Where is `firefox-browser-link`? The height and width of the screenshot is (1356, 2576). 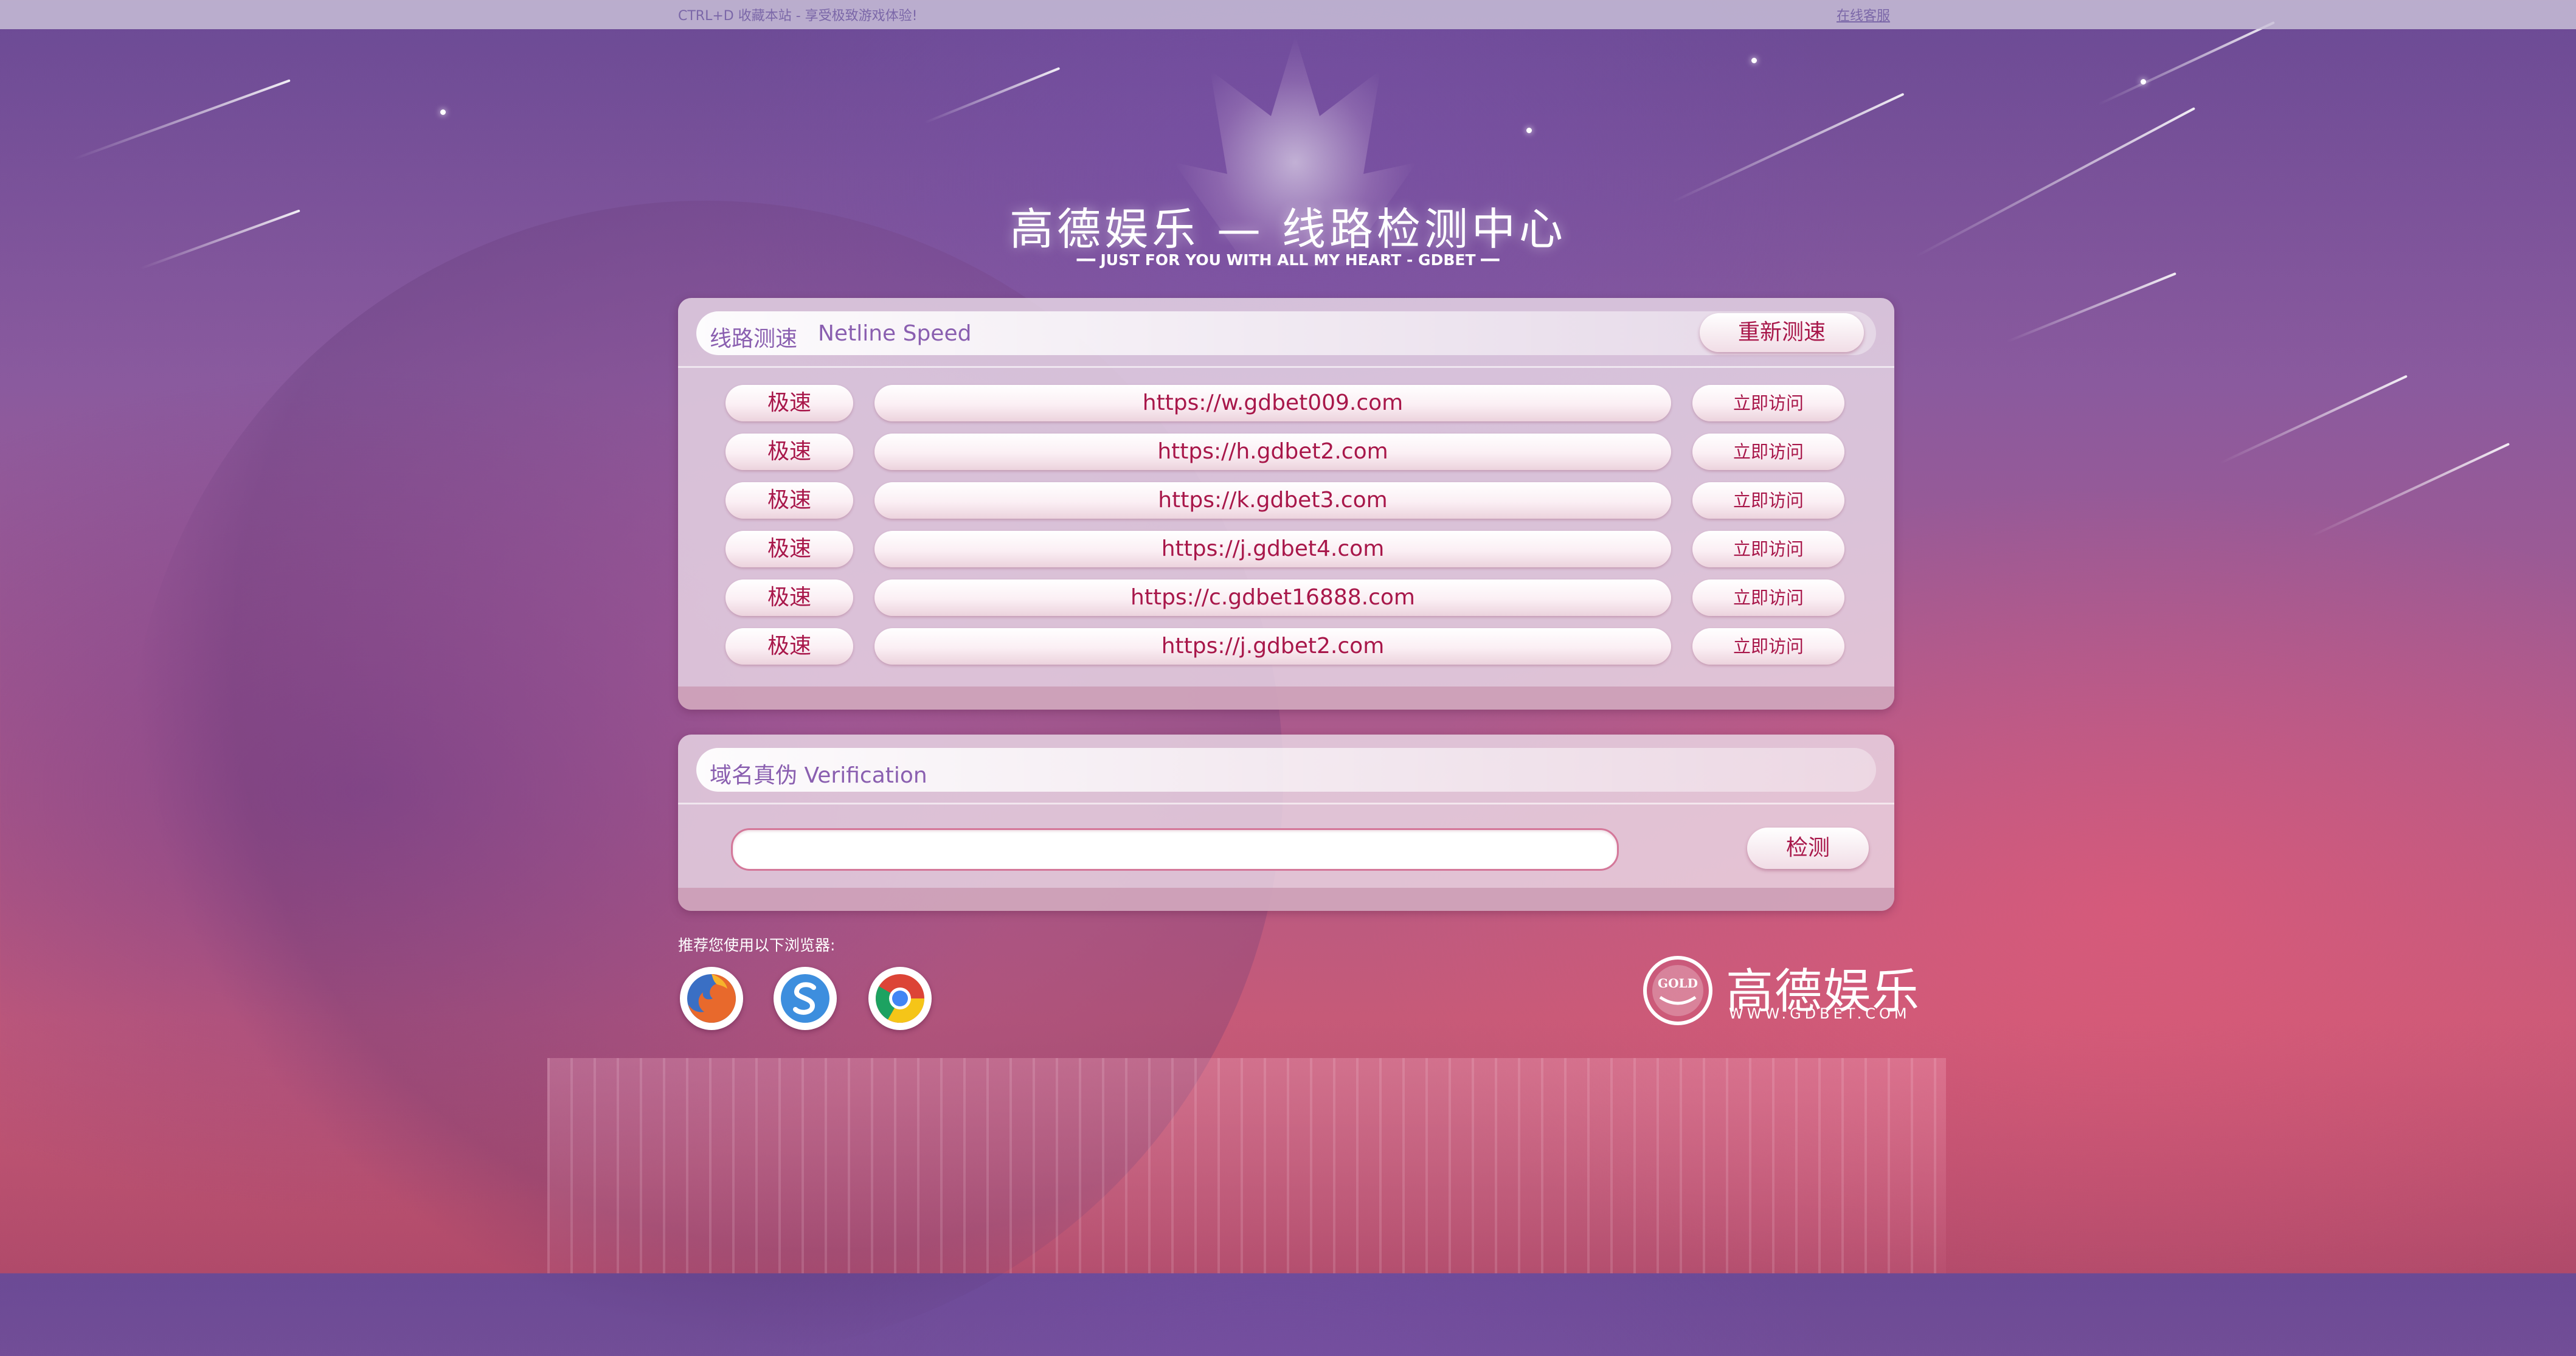
firefox-browser-link is located at coordinates (711, 998).